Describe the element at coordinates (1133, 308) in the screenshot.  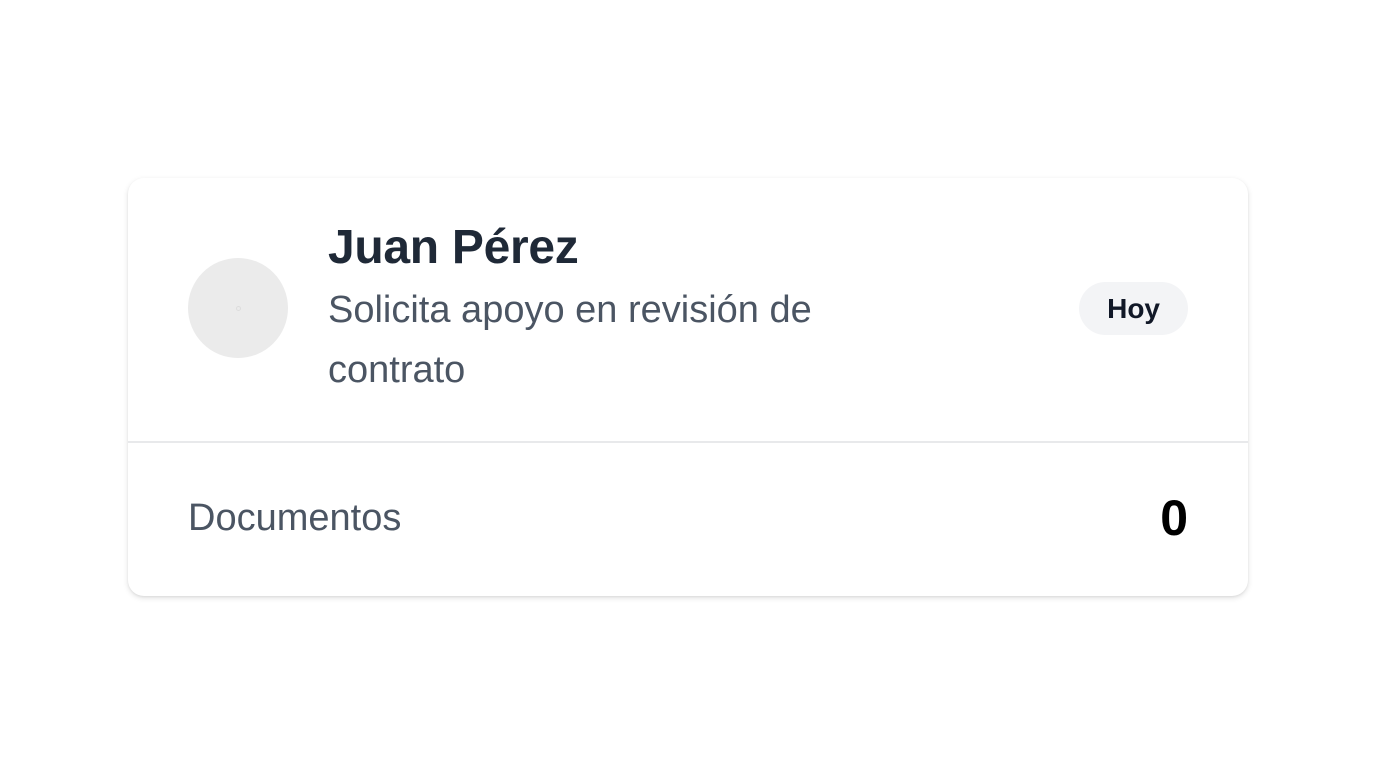
I see `date-badge: Hoy` at that location.